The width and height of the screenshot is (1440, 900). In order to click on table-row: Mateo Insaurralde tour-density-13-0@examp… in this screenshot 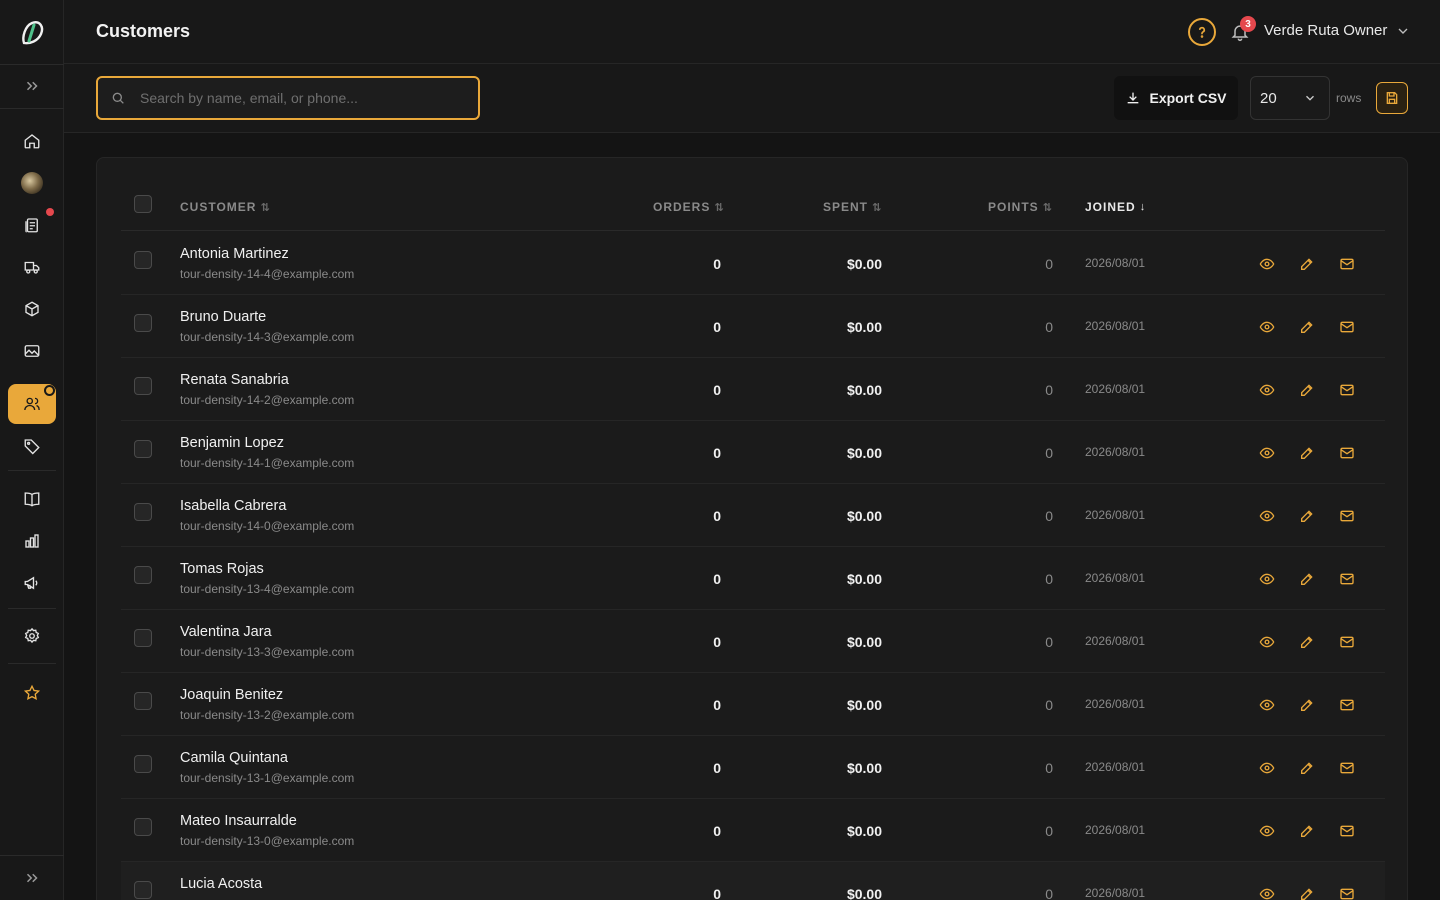, I will do `click(753, 830)`.